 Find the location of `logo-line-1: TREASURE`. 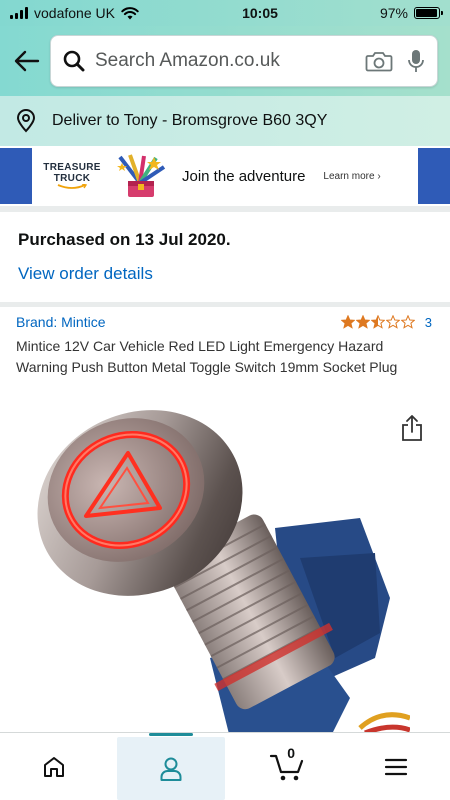

logo-line-1: TREASURE is located at coordinates (72, 167).